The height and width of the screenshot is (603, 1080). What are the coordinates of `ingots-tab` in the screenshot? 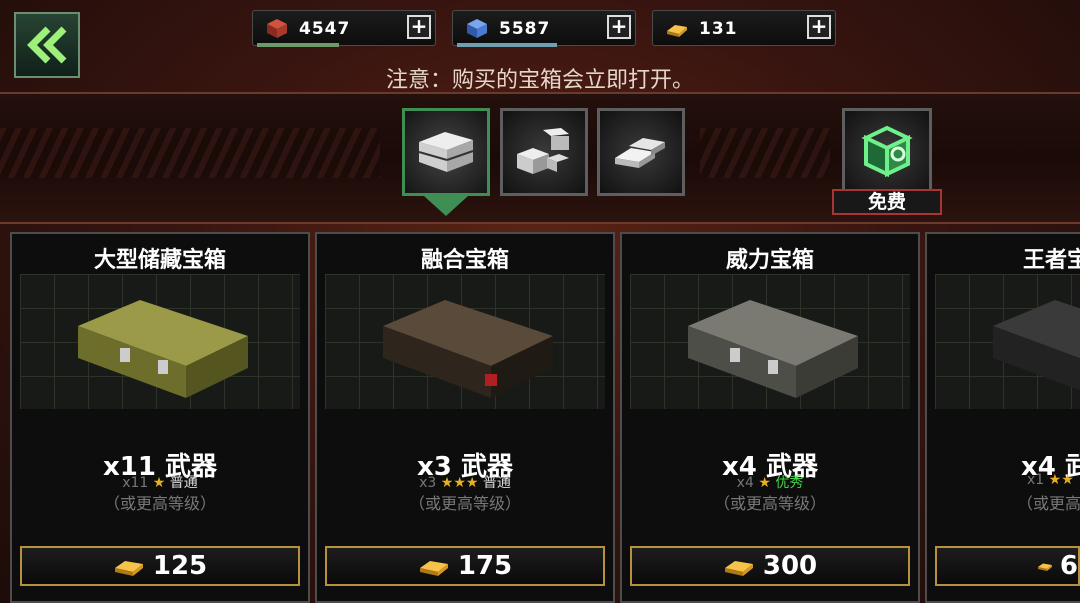 It's located at (641, 152).